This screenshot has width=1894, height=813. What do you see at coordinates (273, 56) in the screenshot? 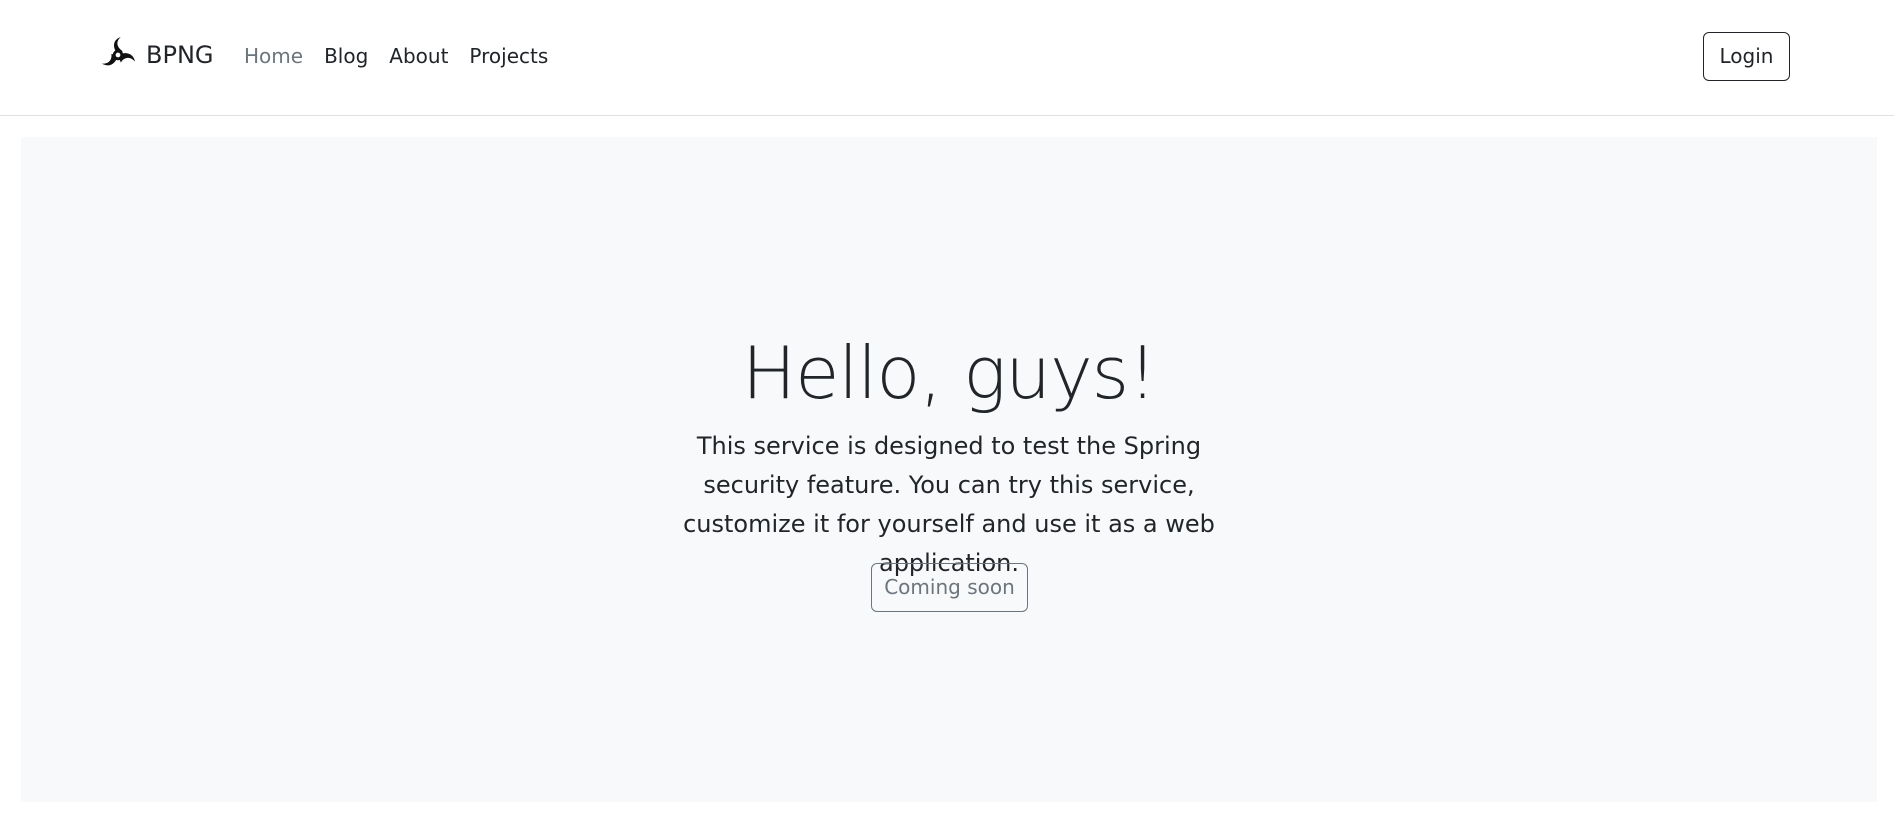
I see `nav-link-home: Home` at bounding box center [273, 56].